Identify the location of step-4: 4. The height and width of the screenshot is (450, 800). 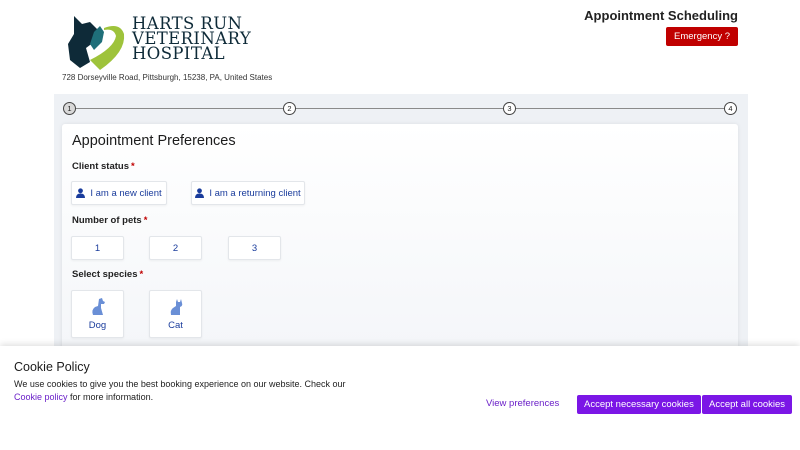
(730, 108).